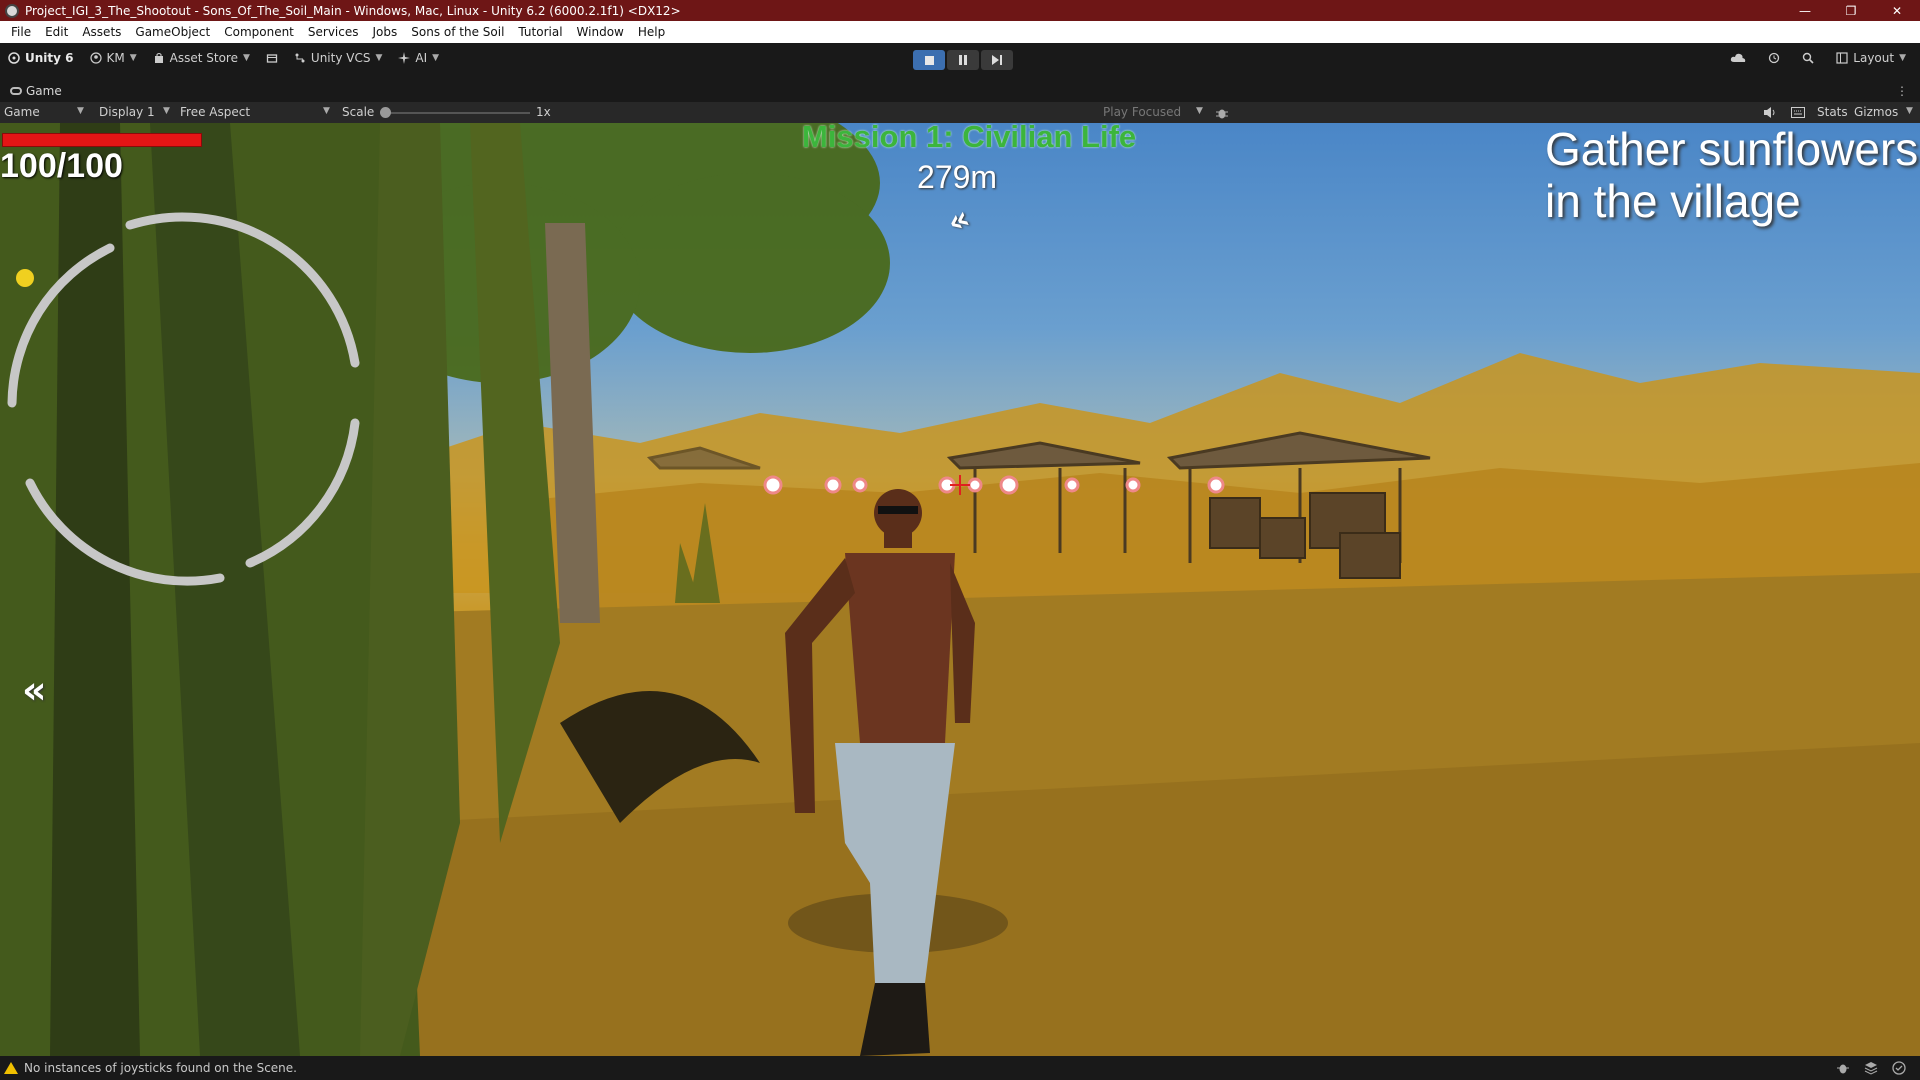 Image resolution: width=1920 pixels, height=1080 pixels. What do you see at coordinates (49, 58) in the screenshot?
I see `unity-version-label: Unity 6` at bounding box center [49, 58].